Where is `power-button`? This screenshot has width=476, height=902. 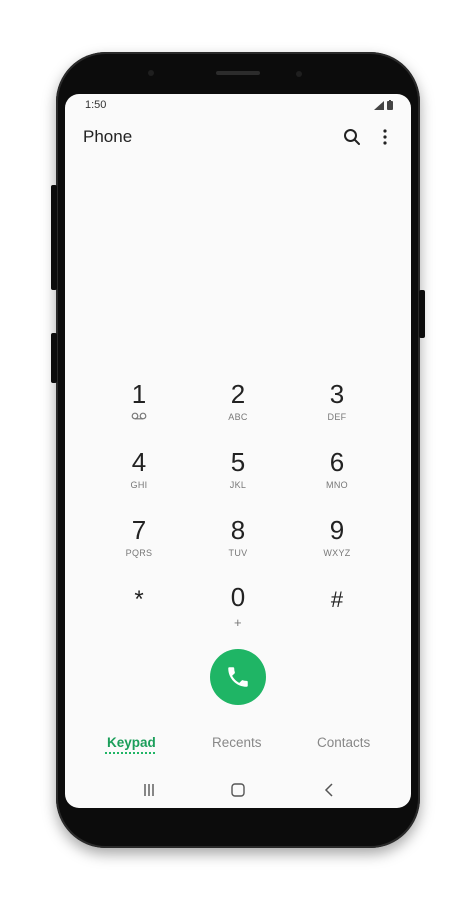
power-button is located at coordinates (422, 314).